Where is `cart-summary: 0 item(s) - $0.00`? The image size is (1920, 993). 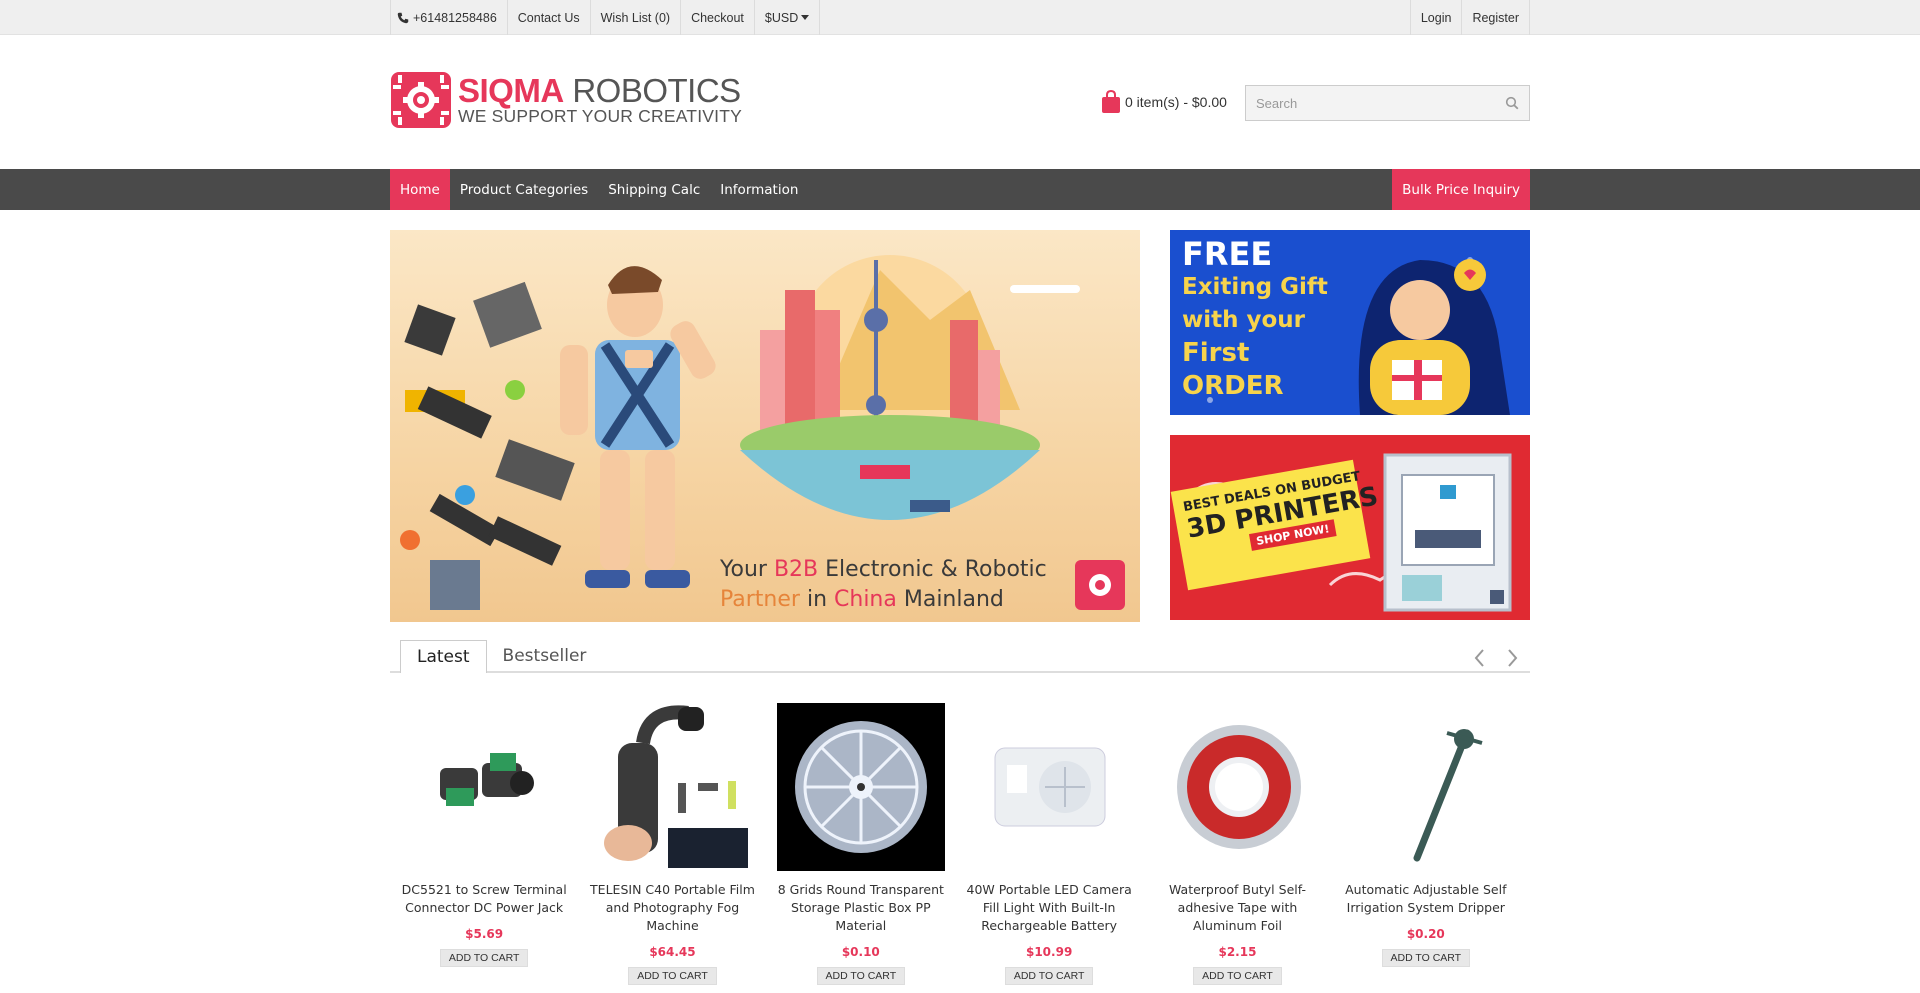 cart-summary: 0 item(s) - $0.00 is located at coordinates (1164, 102).